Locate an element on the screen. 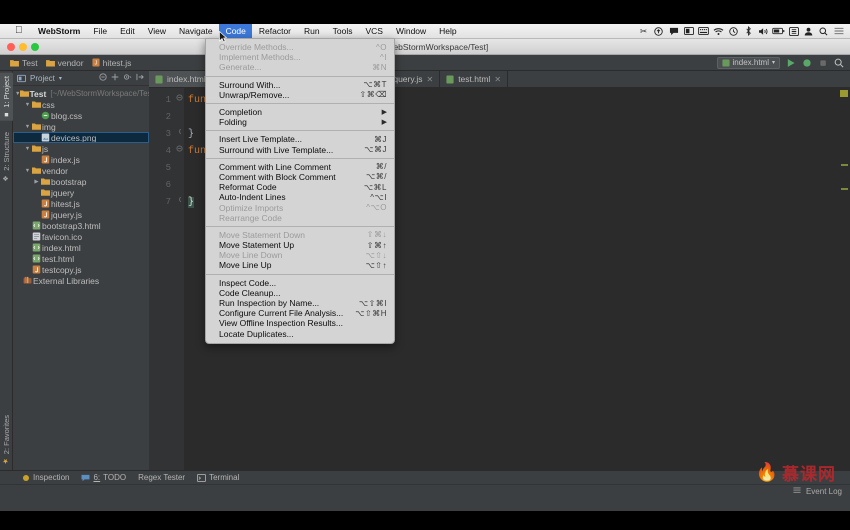 Image resolution: width=850 pixels, height=530 pixels. menu-item-auto-indent-lines: Auto-Indent Lines ^⌥I is located at coordinates (300, 197).